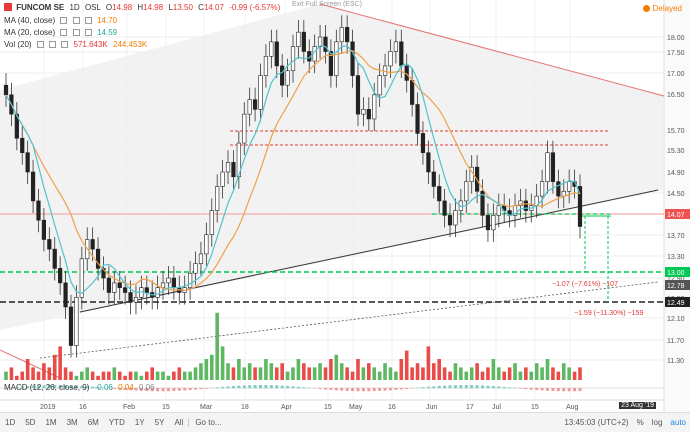  What do you see at coordinates (667, 8) in the screenshot?
I see `delayed-label: Delayed` at bounding box center [667, 8].